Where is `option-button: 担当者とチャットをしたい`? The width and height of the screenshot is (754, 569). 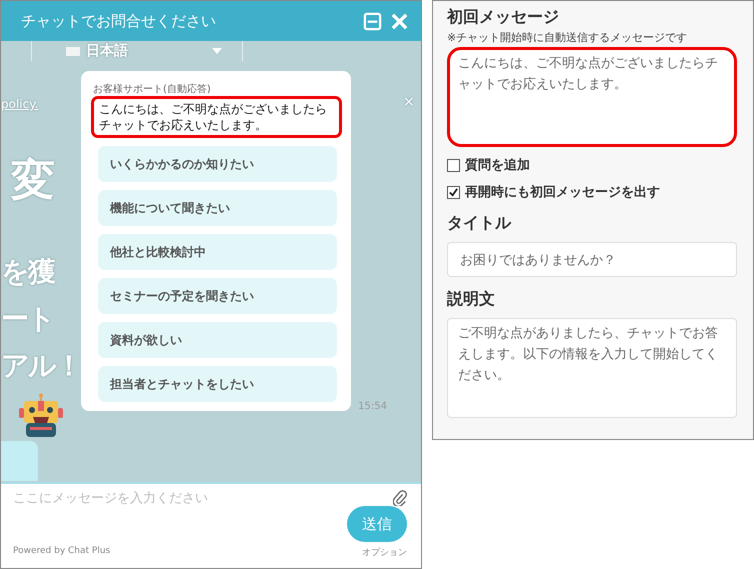 option-button: 担当者とチャットをしたい is located at coordinates (217, 384).